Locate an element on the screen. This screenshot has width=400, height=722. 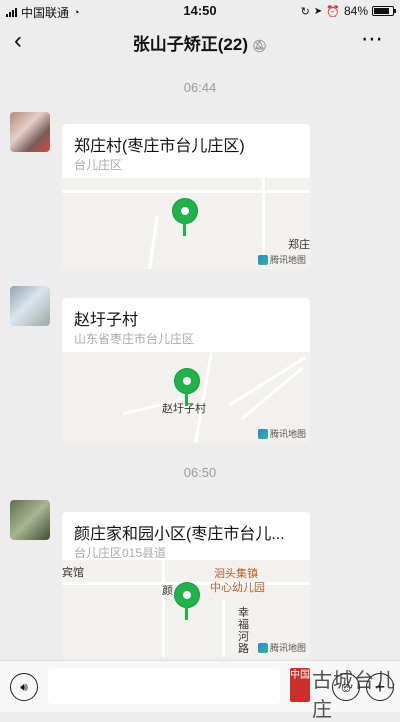
chat-time-label: 06:50 is located at coordinates (200, 472).